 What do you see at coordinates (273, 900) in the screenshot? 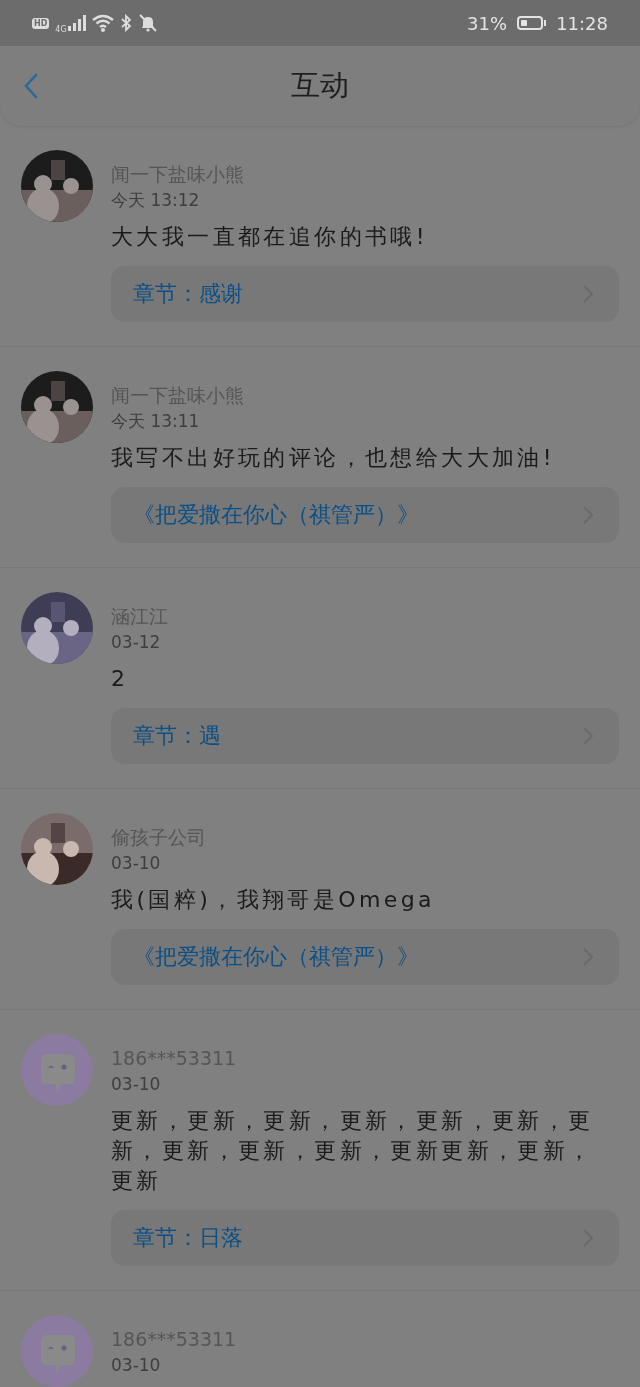
I see `comment-text: 我(国粹)，我翔哥是Omega` at bounding box center [273, 900].